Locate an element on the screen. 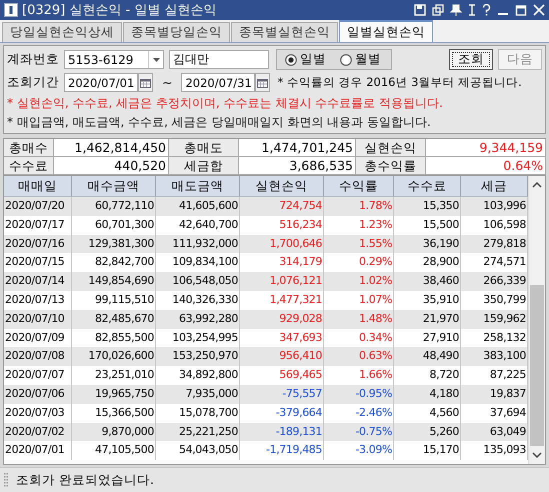 The width and height of the screenshot is (549, 492). summary-label: 수수료 is located at coordinates (29, 166).